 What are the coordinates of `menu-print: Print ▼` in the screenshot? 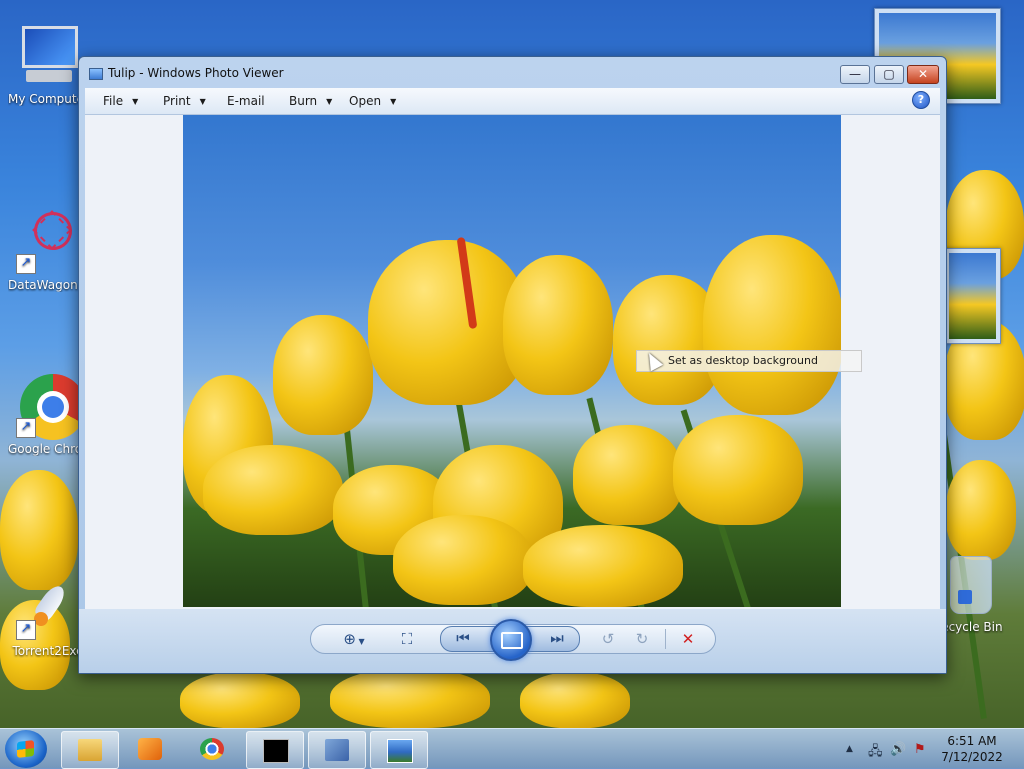 It's located at (184, 101).